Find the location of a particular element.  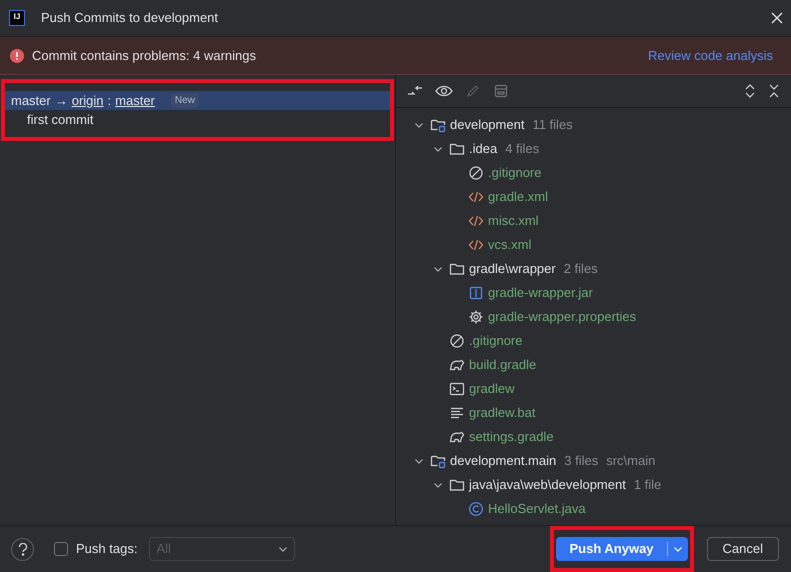

problem-message: Commit contains problems: 4 warnings is located at coordinates (144, 55).